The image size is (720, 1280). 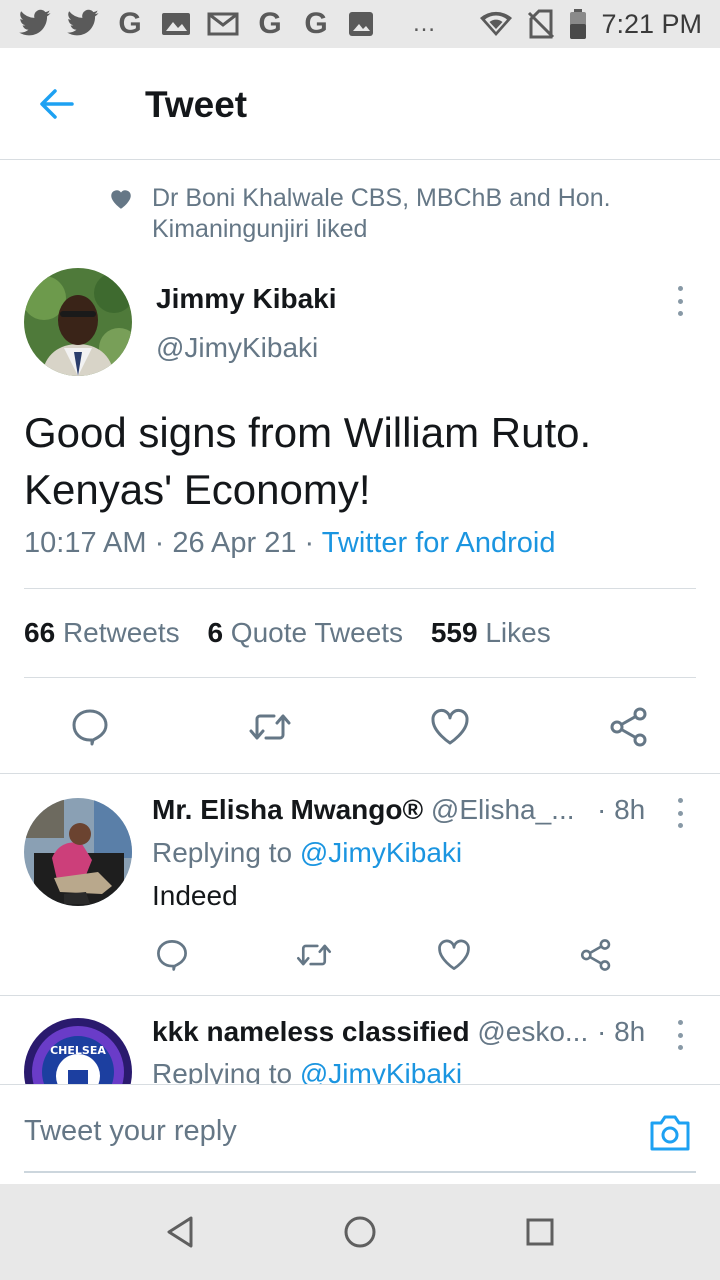 I want to click on page-title: Tweet, so click(x=196, y=104).